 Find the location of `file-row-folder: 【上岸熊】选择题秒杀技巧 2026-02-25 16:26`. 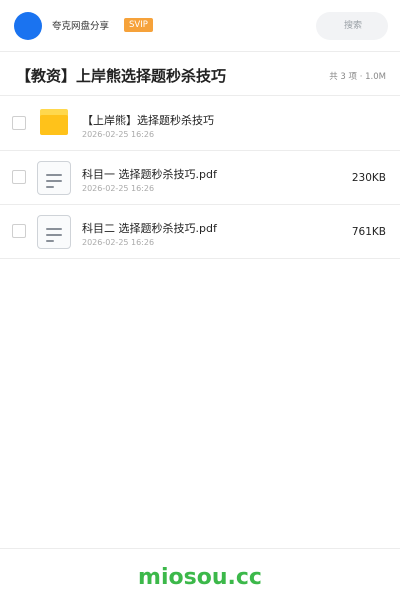

file-row-folder: 【上岸熊】选择题秒杀技巧 2026-02-25 16:26 is located at coordinates (200, 124).